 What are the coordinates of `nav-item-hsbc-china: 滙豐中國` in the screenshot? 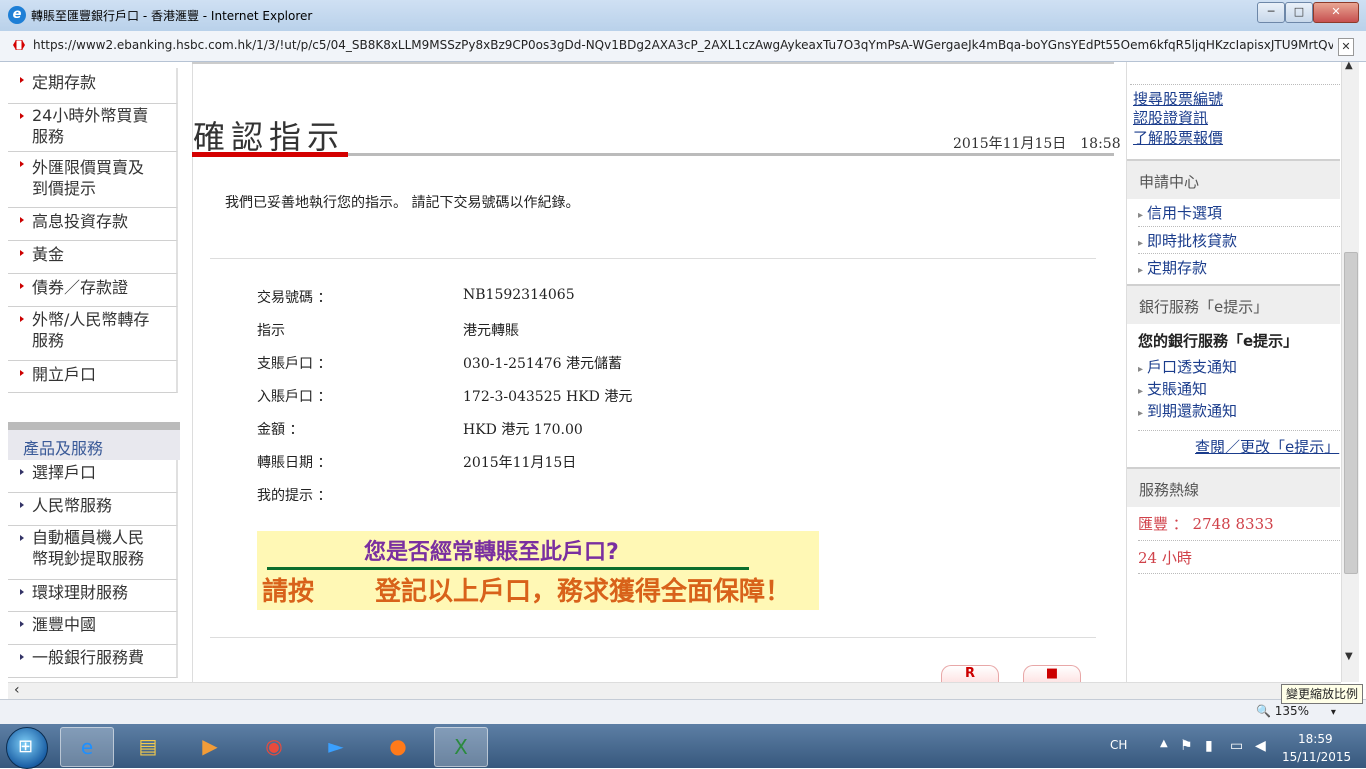 It's located at (93, 628).